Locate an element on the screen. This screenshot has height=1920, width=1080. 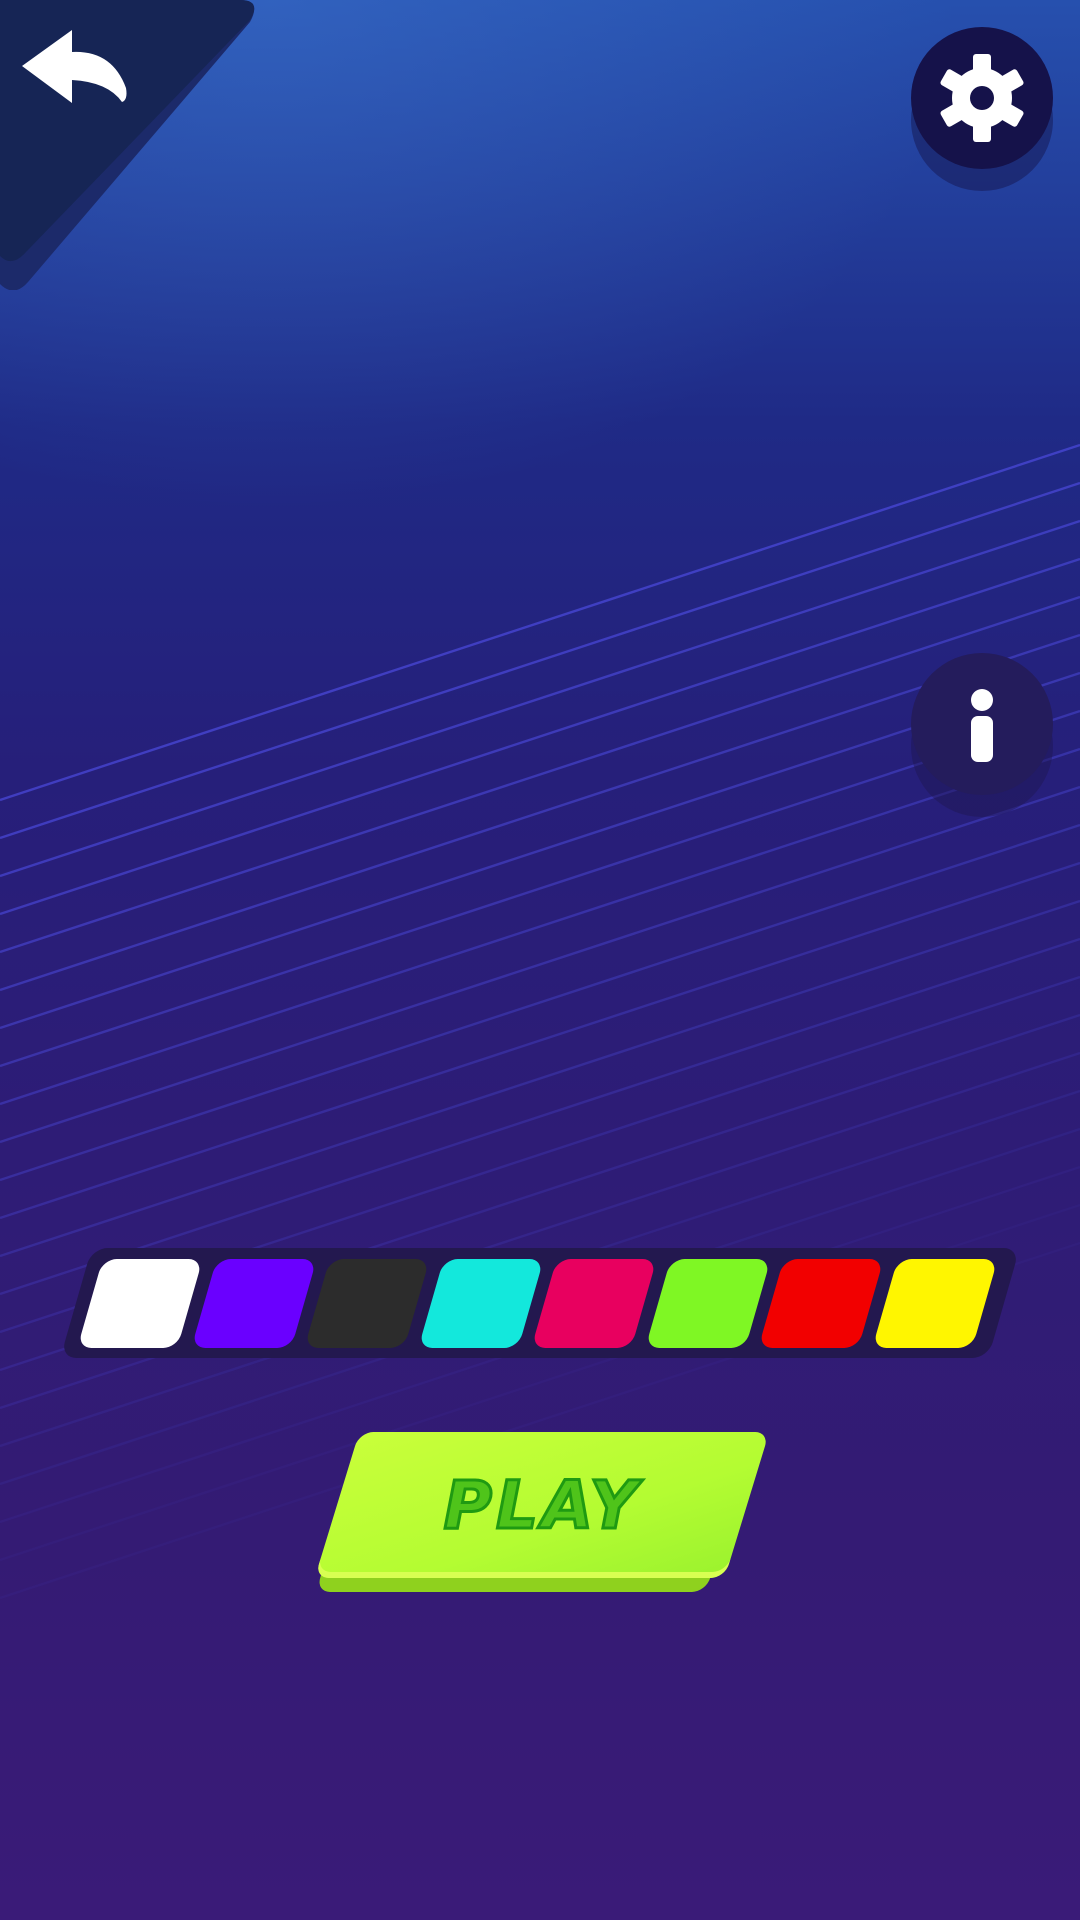
info-icon is located at coordinates (982, 725).